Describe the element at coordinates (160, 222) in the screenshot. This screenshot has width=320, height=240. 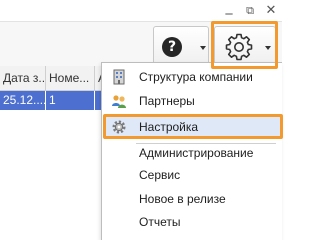
I see `menu-item-label: Отчеты` at that location.